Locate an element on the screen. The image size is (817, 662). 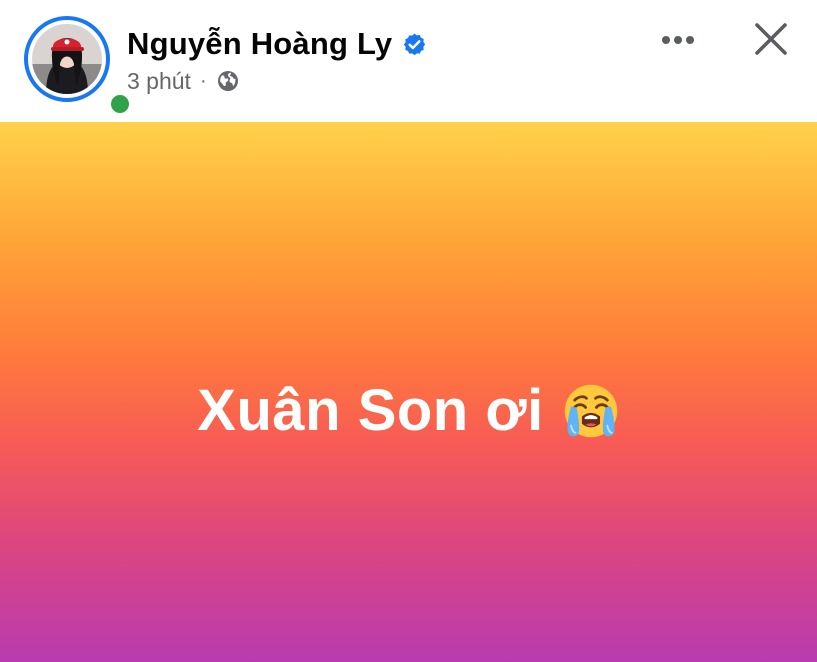
more-options-button is located at coordinates (678, 40).